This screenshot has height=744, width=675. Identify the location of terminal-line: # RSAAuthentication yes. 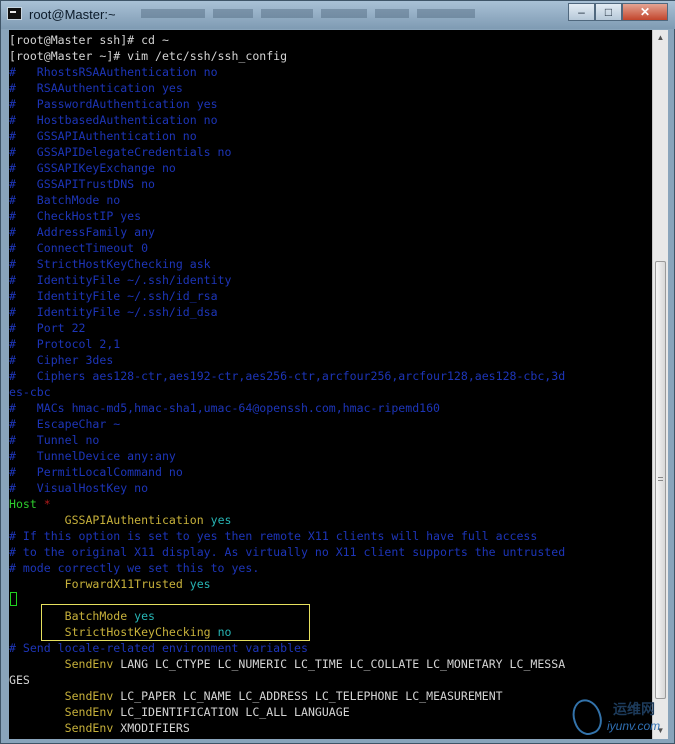
(96, 88).